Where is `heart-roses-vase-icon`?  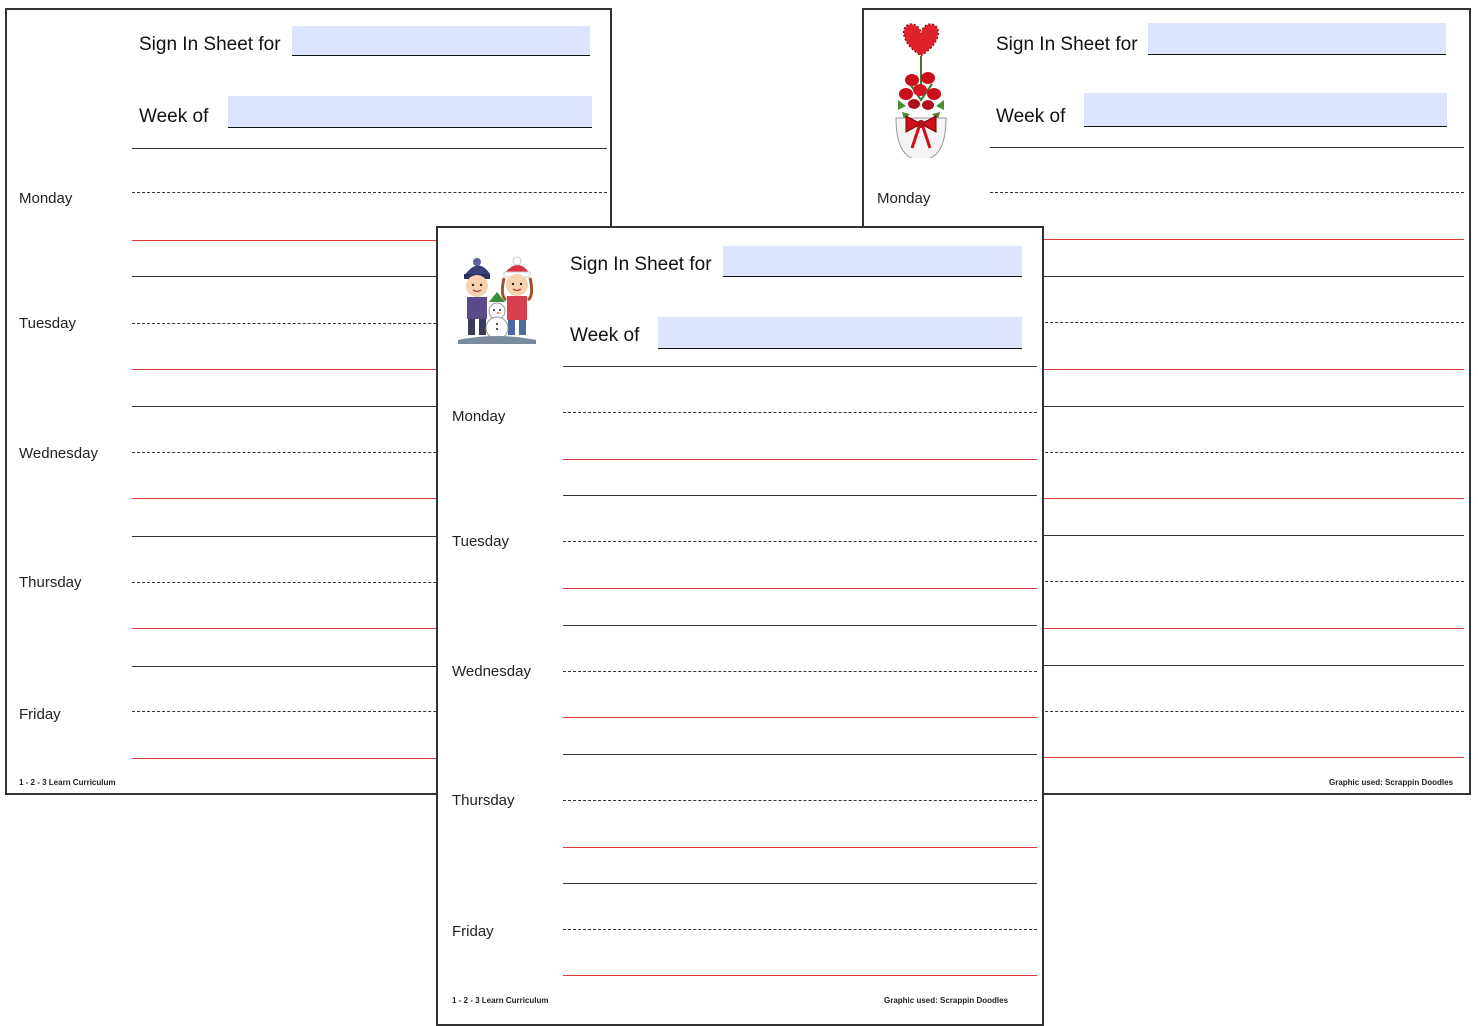
heart-roses-vase-icon is located at coordinates (921, 90).